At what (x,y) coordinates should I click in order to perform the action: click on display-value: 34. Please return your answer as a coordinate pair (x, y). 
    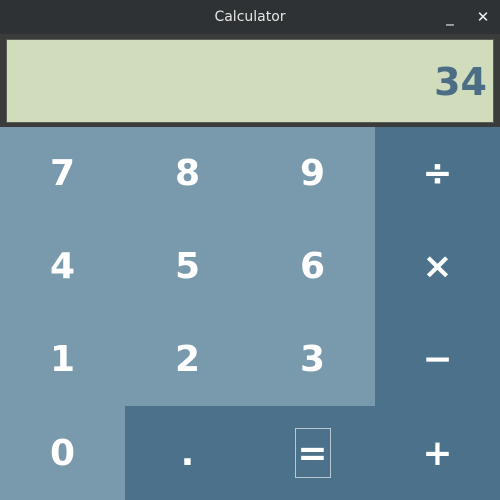
    Looking at the image, I should click on (460, 82).